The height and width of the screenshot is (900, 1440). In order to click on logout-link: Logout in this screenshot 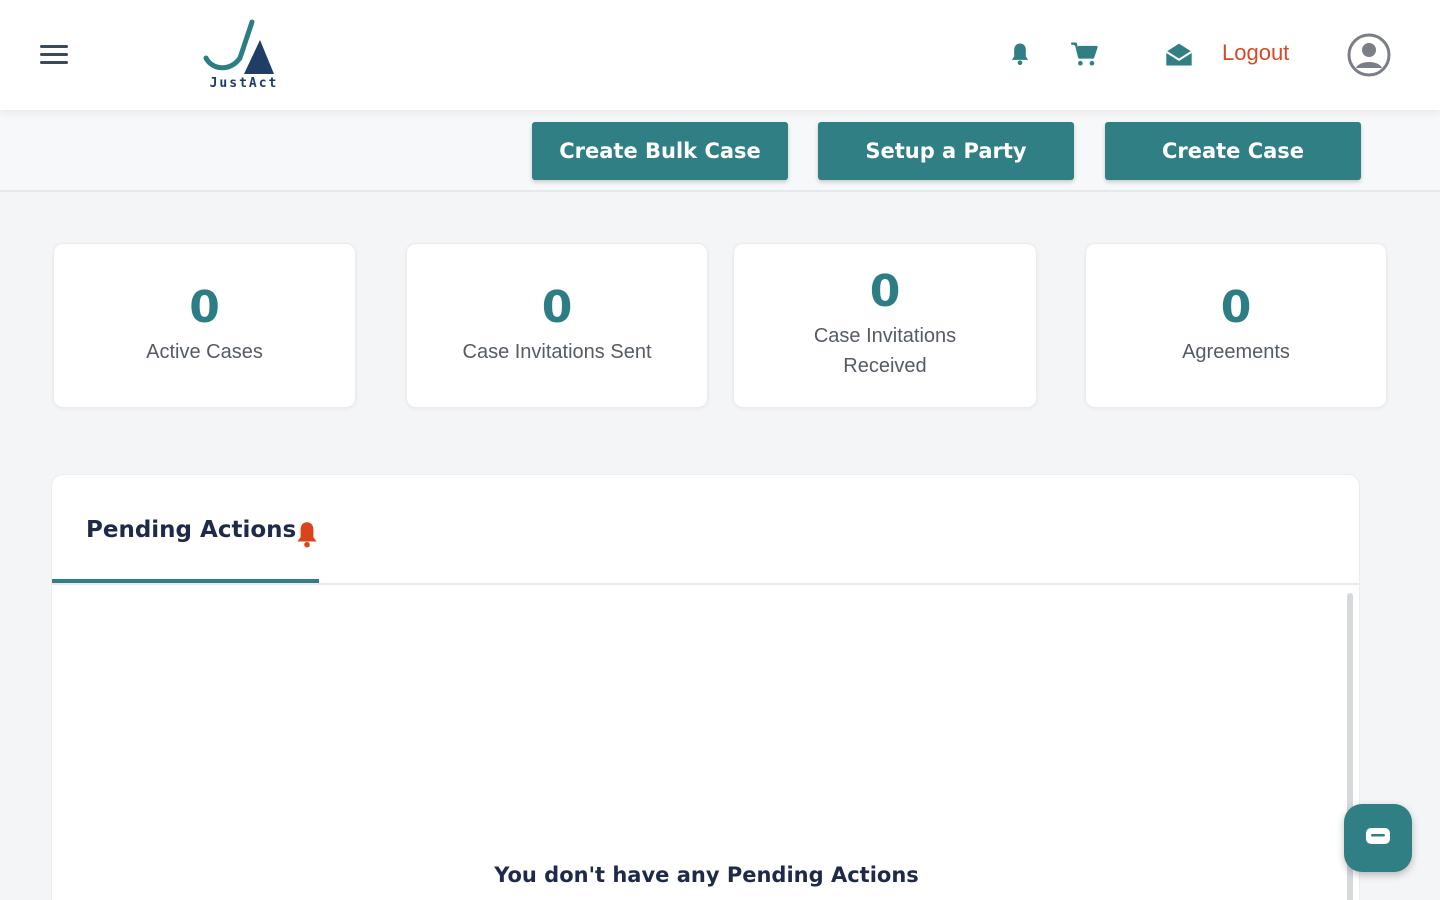, I will do `click(1255, 53)`.